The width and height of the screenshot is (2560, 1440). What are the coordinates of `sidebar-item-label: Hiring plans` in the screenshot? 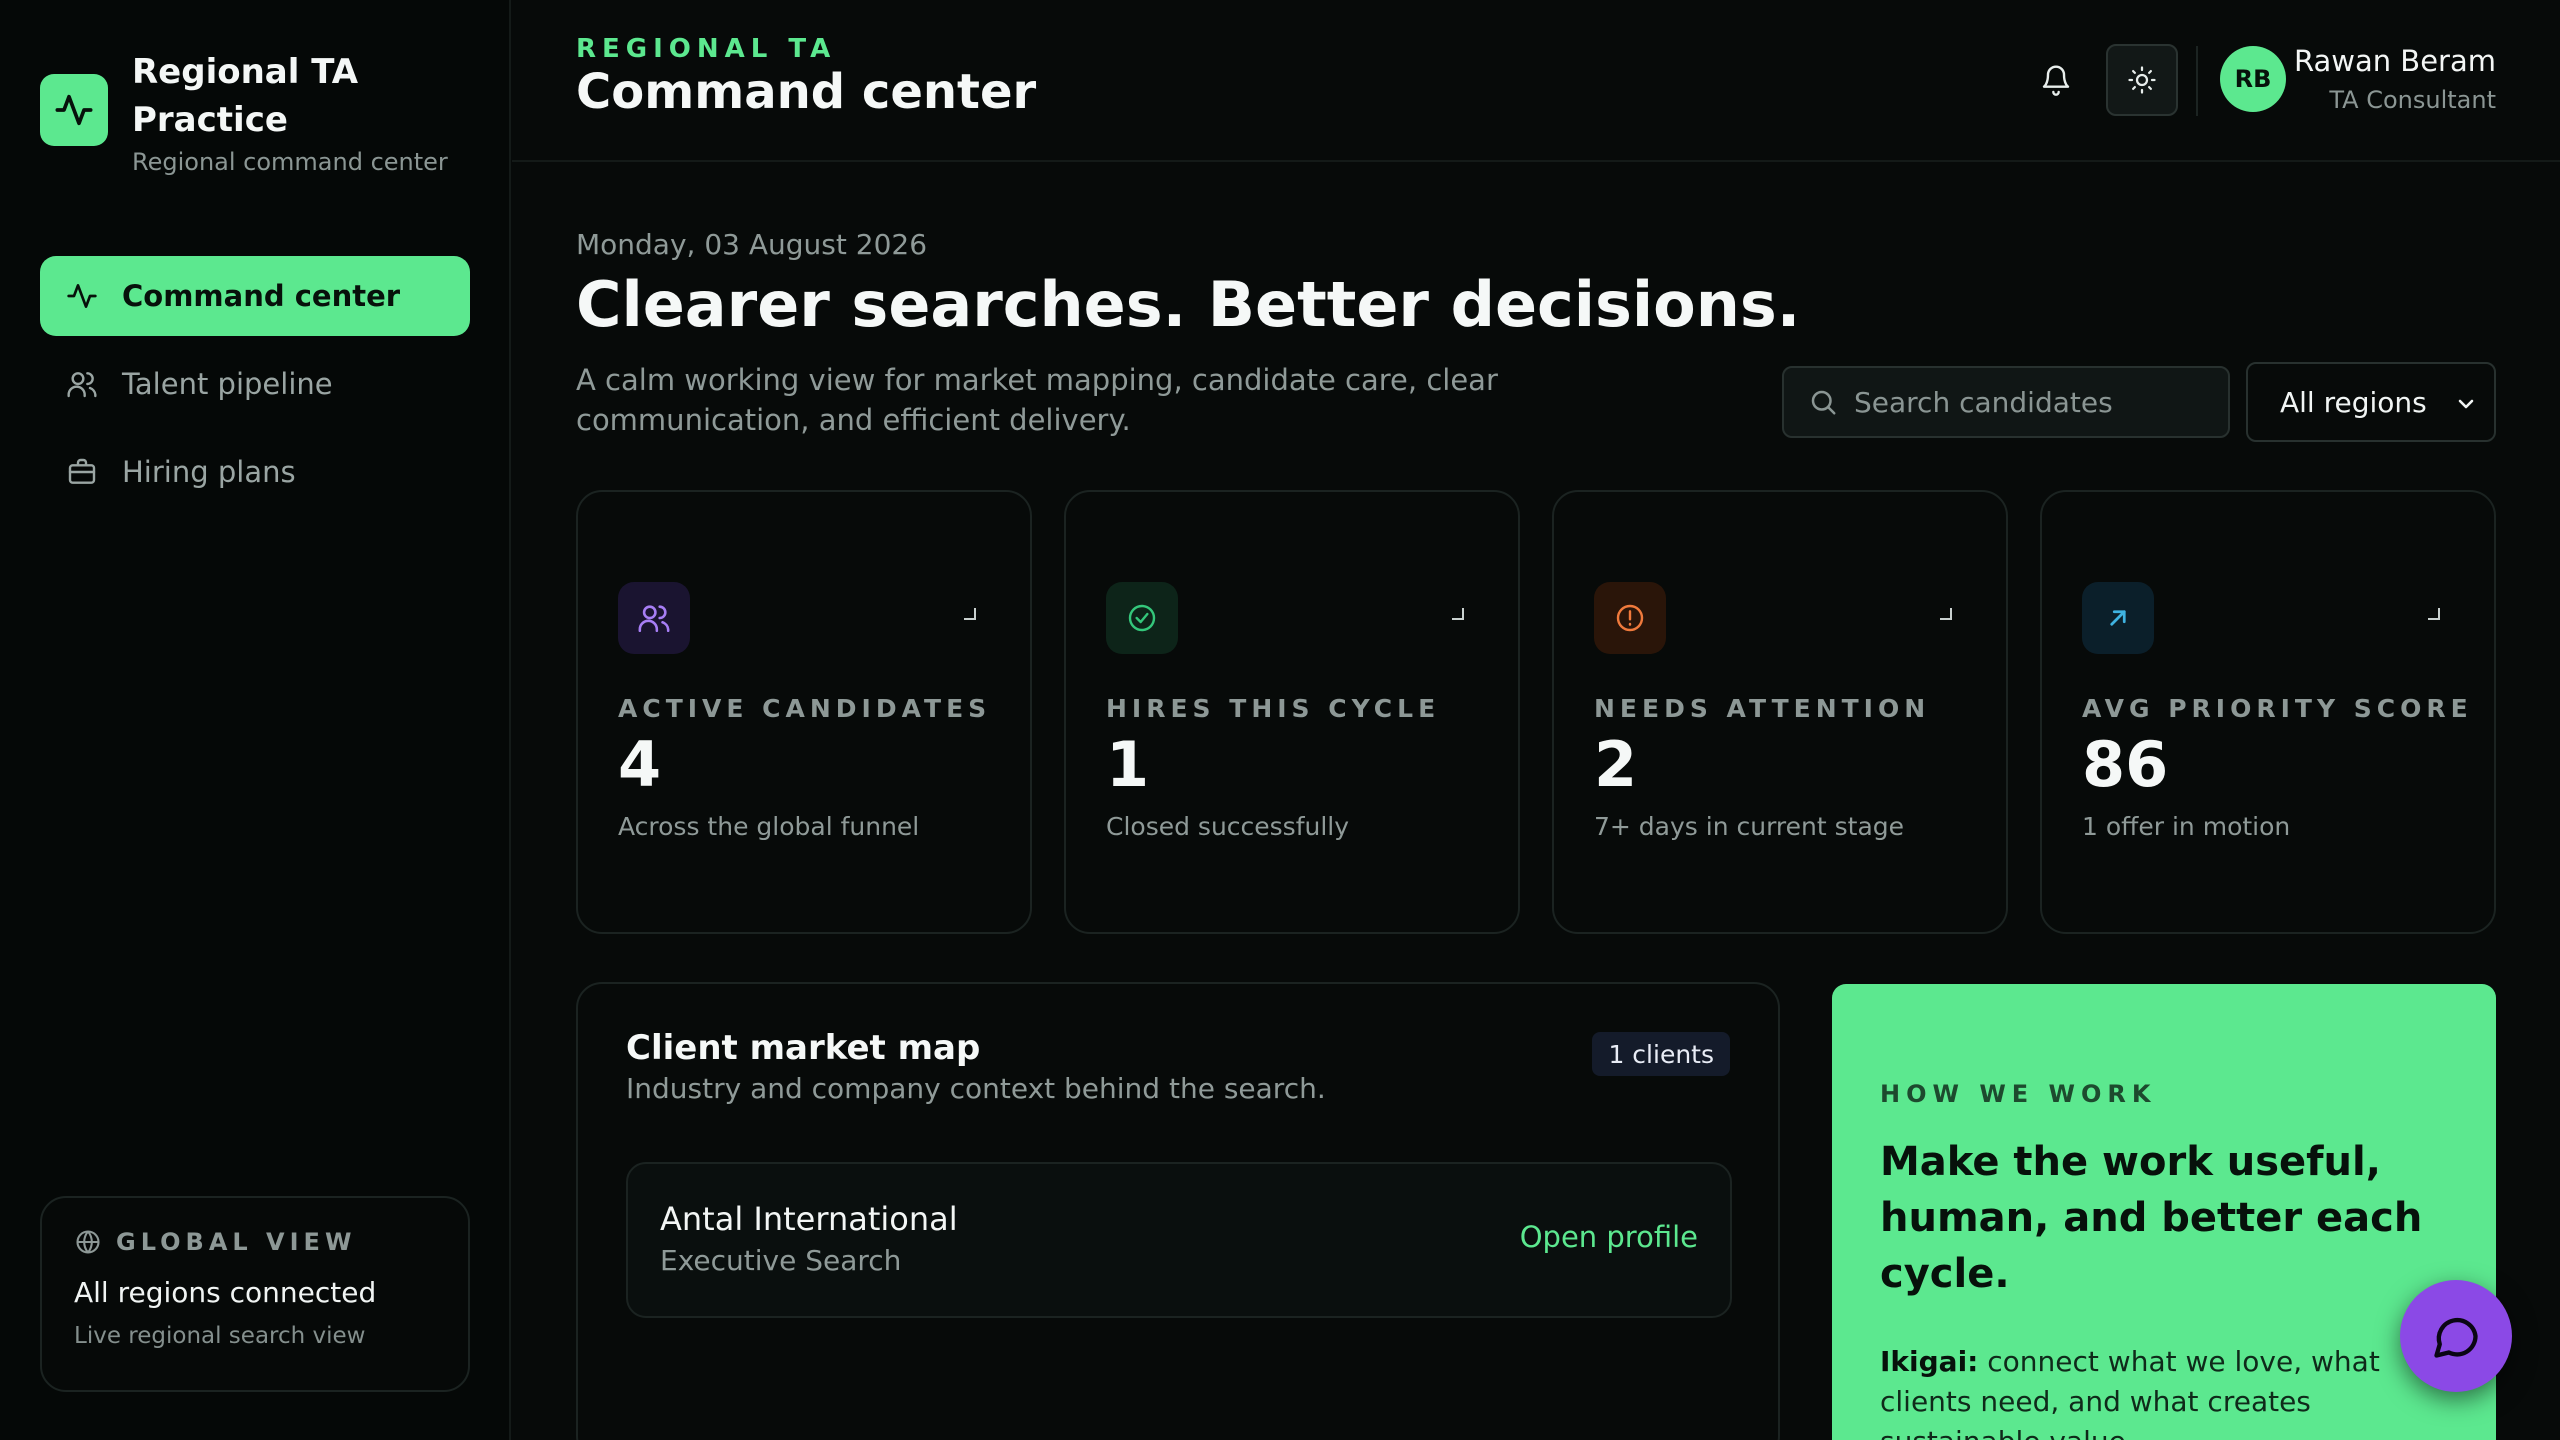 It's located at (209, 472).